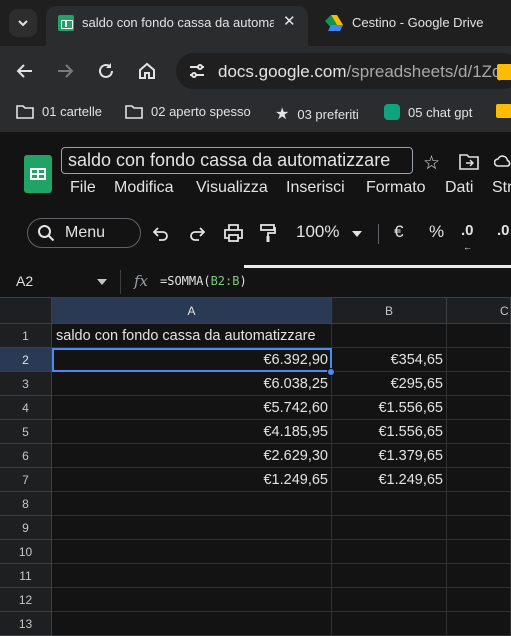 The image size is (511, 636). Describe the element at coordinates (147, 71) in the screenshot. I see `home-icon` at that location.